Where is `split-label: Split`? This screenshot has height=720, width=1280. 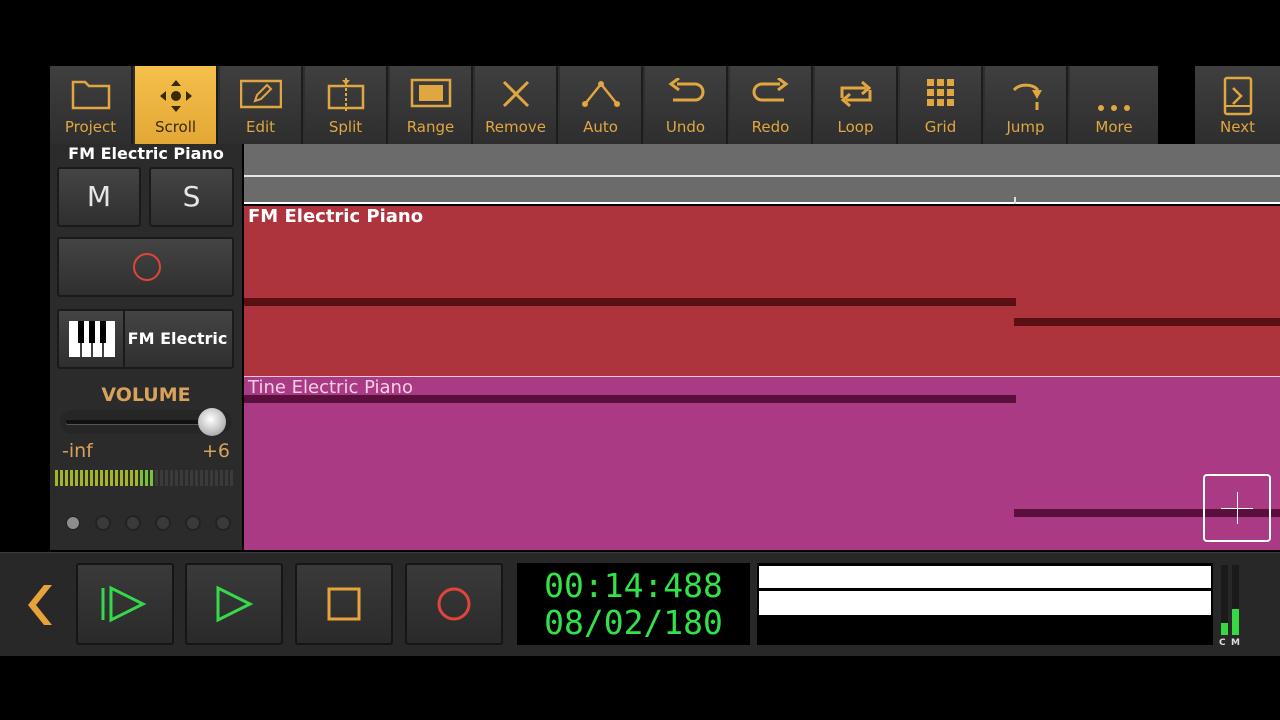 split-label: Split is located at coordinates (345, 127).